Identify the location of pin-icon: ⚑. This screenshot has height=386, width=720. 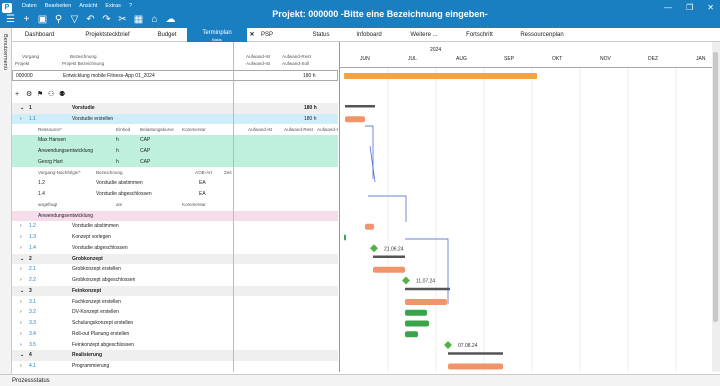
(40, 95).